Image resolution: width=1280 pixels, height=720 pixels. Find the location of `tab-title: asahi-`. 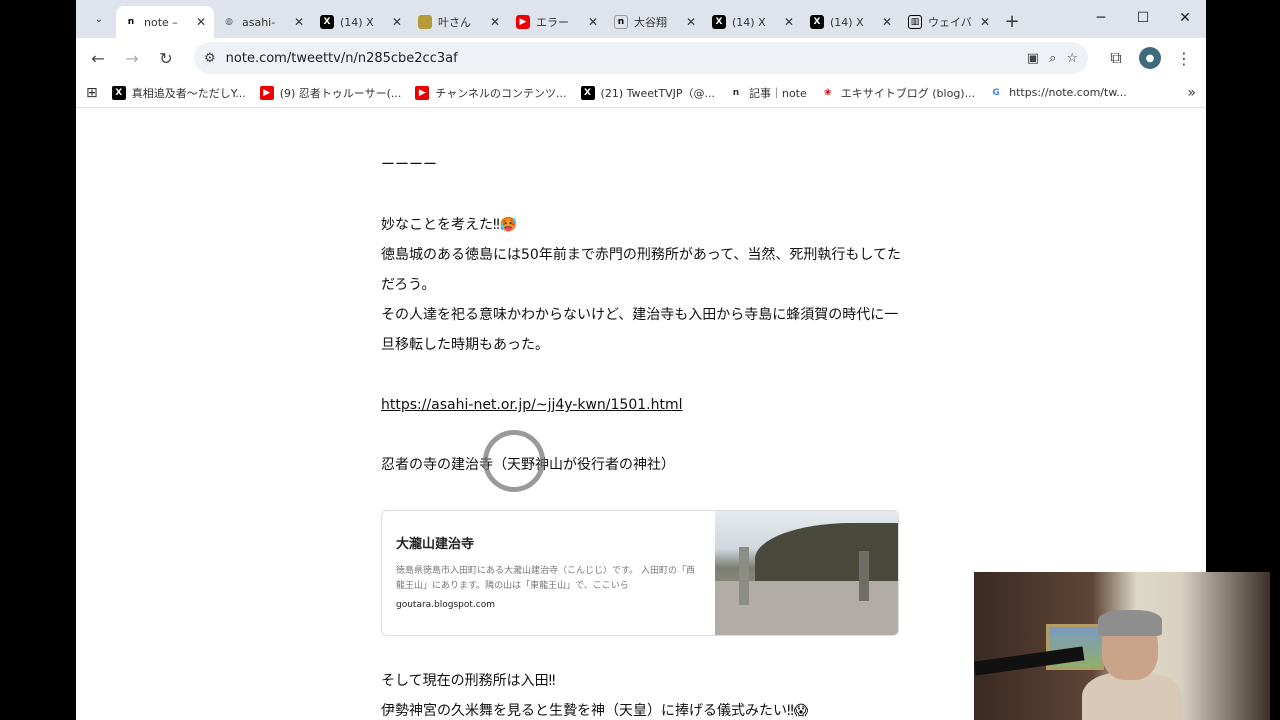

tab-title: asahi- is located at coordinates (259, 22).